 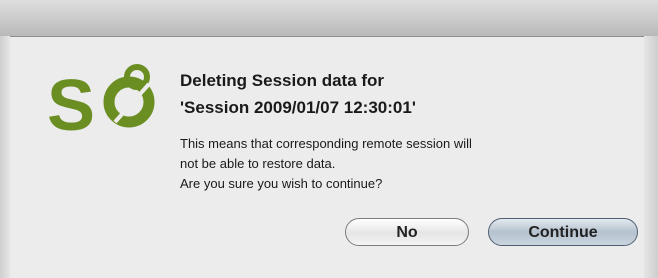 What do you see at coordinates (407, 232) in the screenshot?
I see `no-button: No` at bounding box center [407, 232].